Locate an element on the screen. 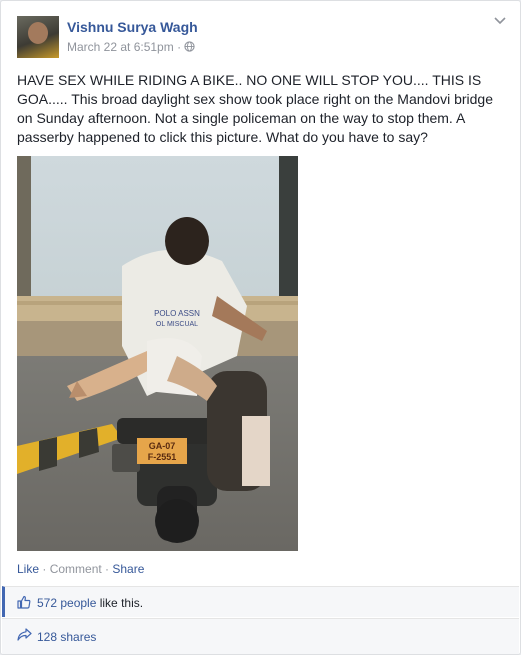 This screenshot has width=521, height=655. action-bar: Like · Comment · Share is located at coordinates (80, 569).